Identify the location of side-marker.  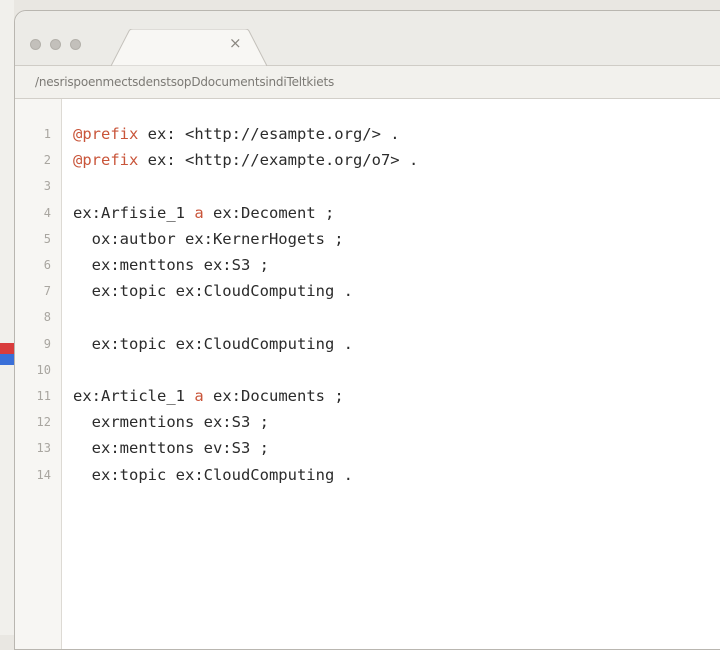
(7, 354).